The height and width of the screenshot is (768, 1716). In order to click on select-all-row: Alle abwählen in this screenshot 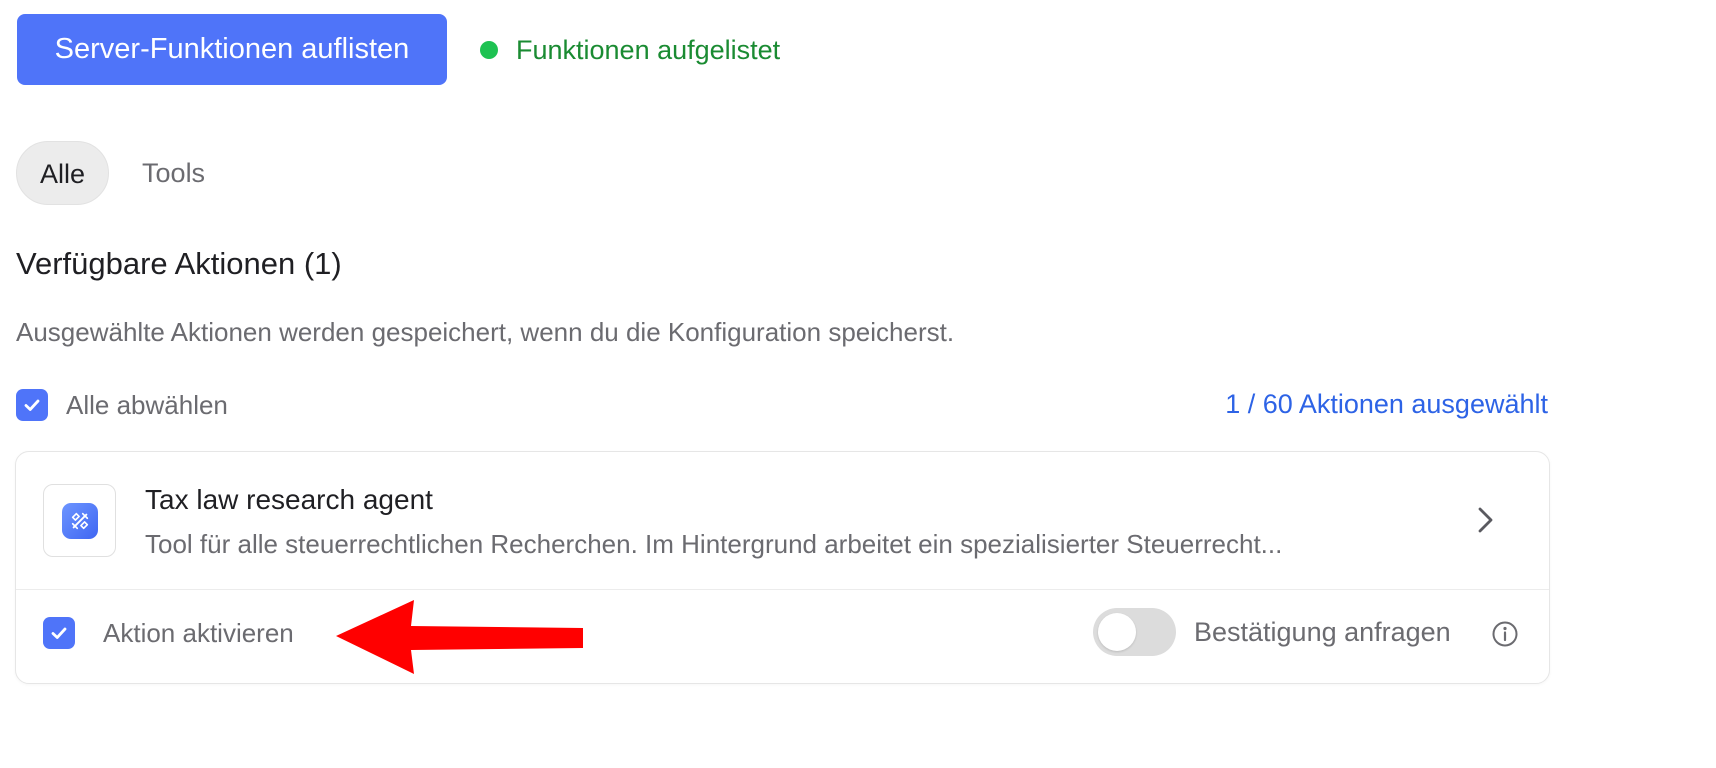, I will do `click(122, 405)`.